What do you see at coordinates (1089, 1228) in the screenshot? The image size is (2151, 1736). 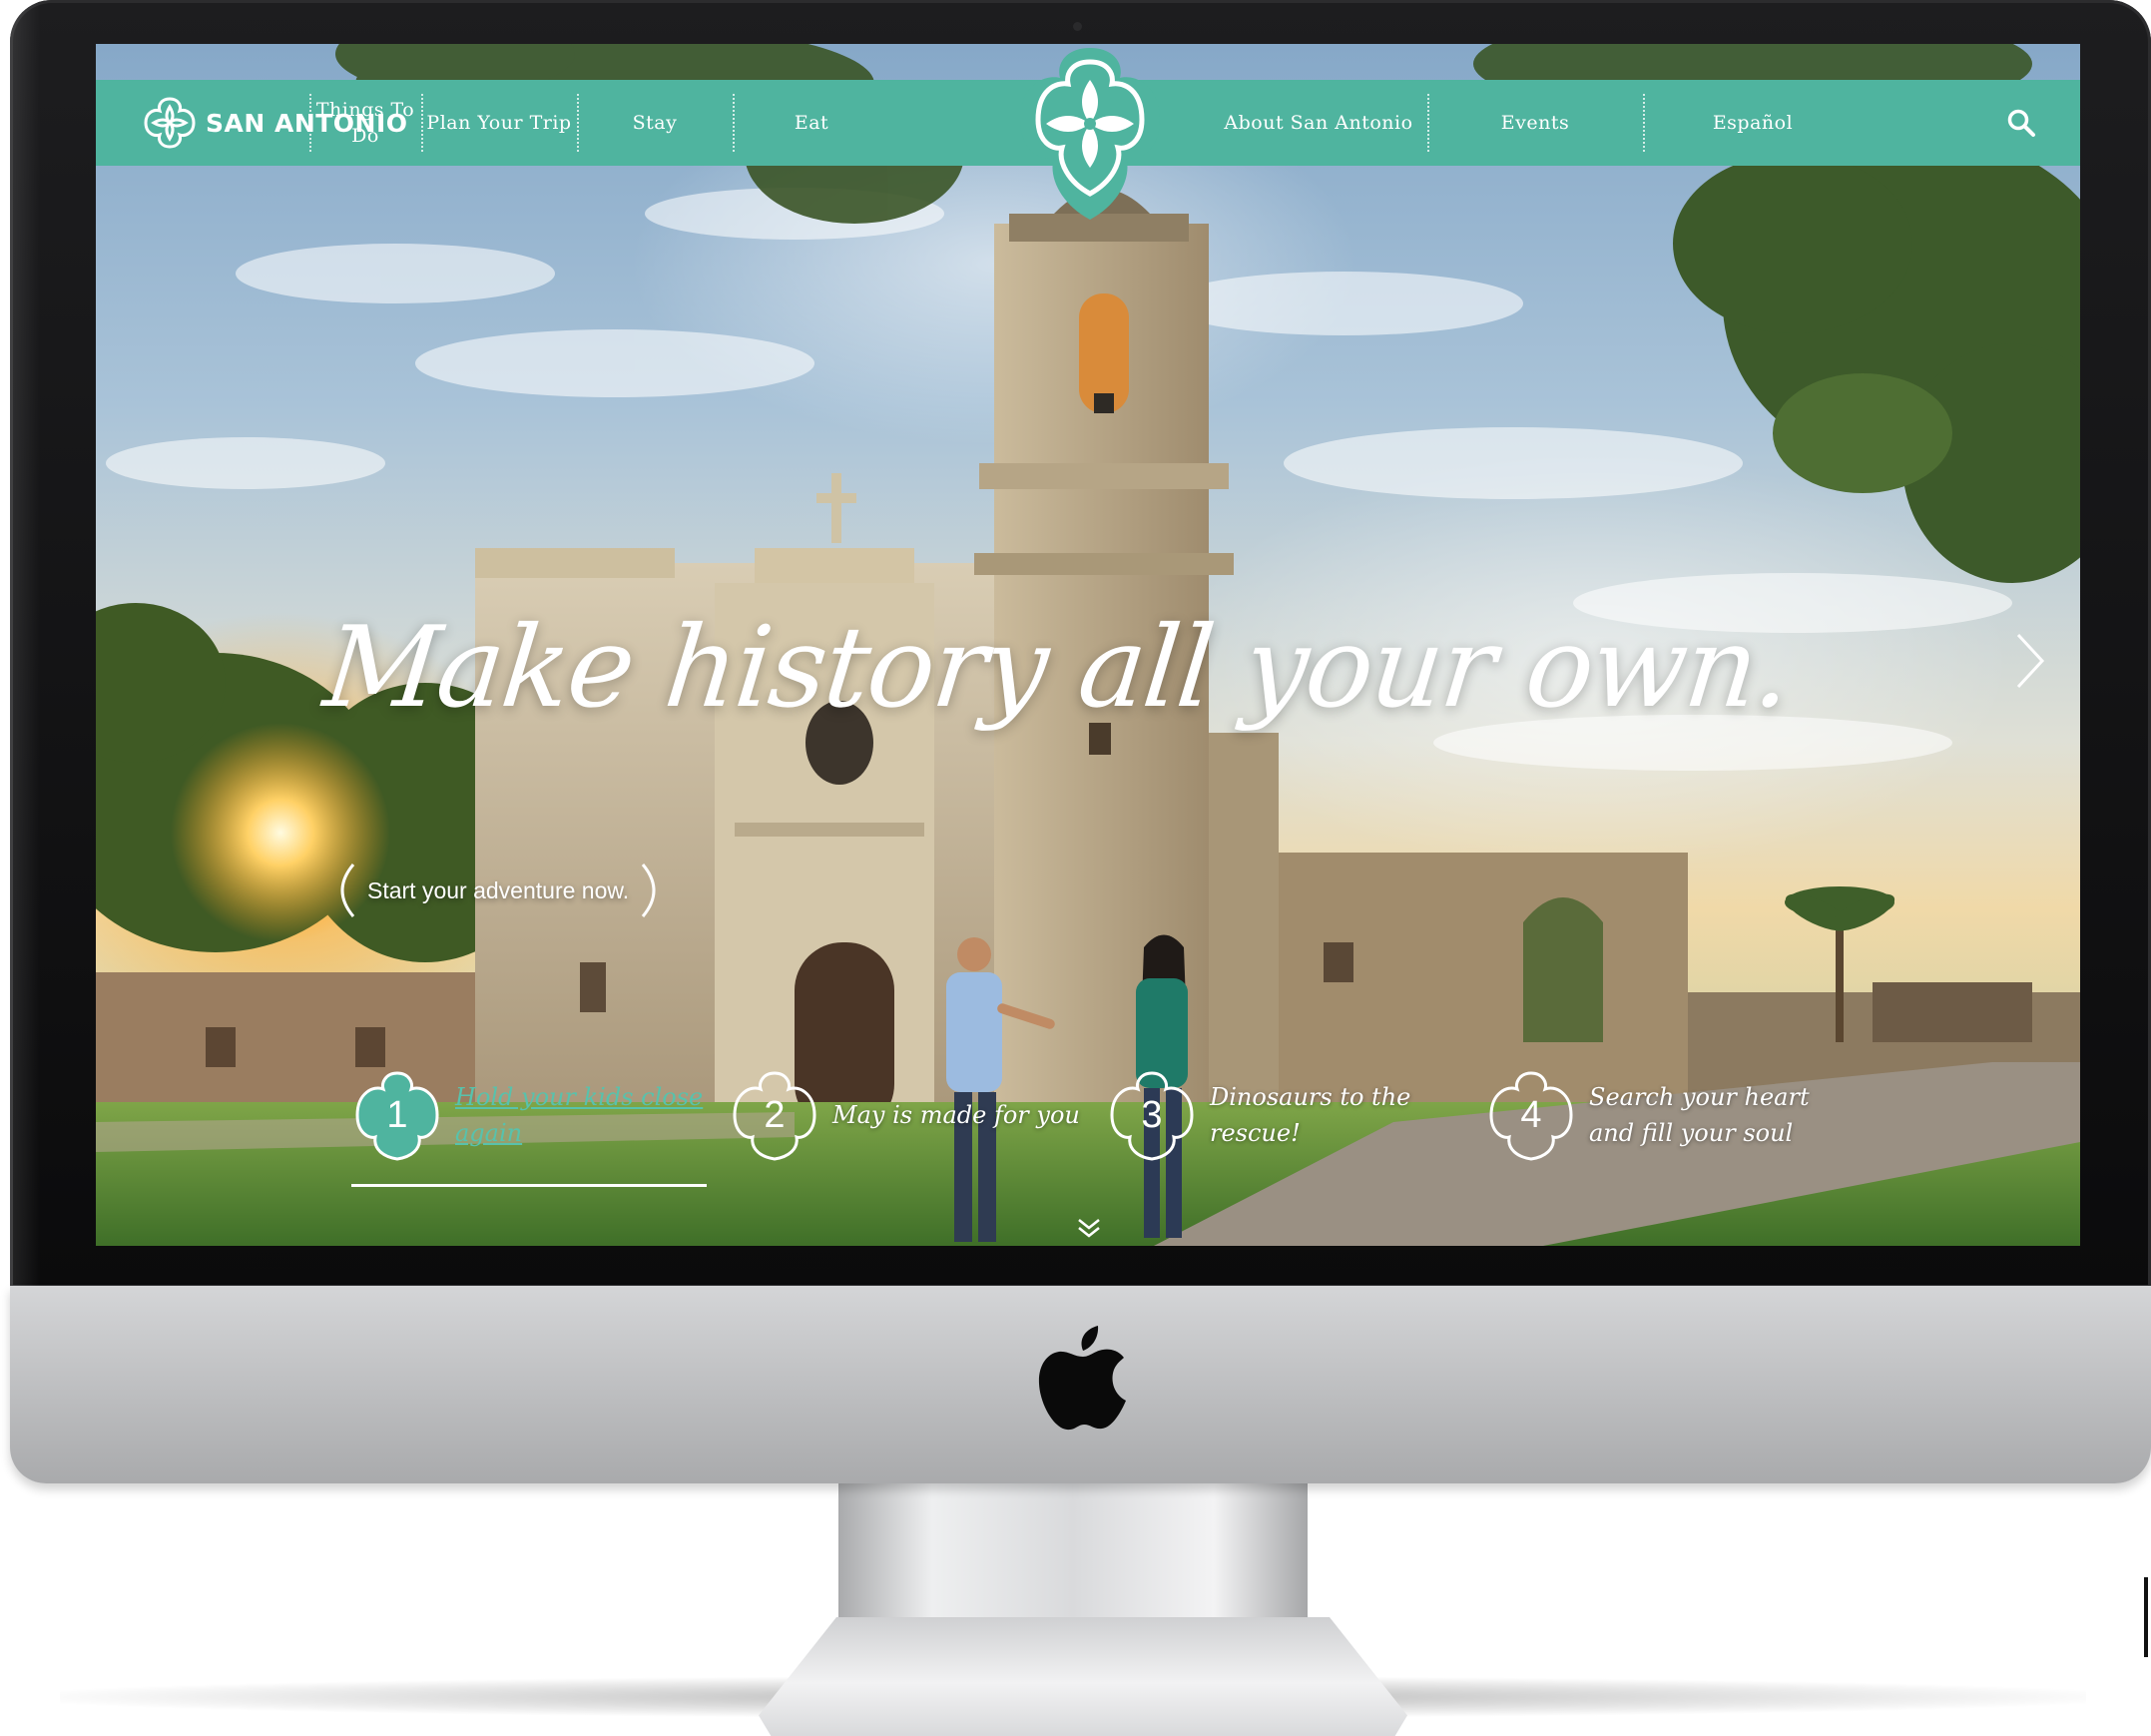 I see `double-chevron-down-icon` at bounding box center [1089, 1228].